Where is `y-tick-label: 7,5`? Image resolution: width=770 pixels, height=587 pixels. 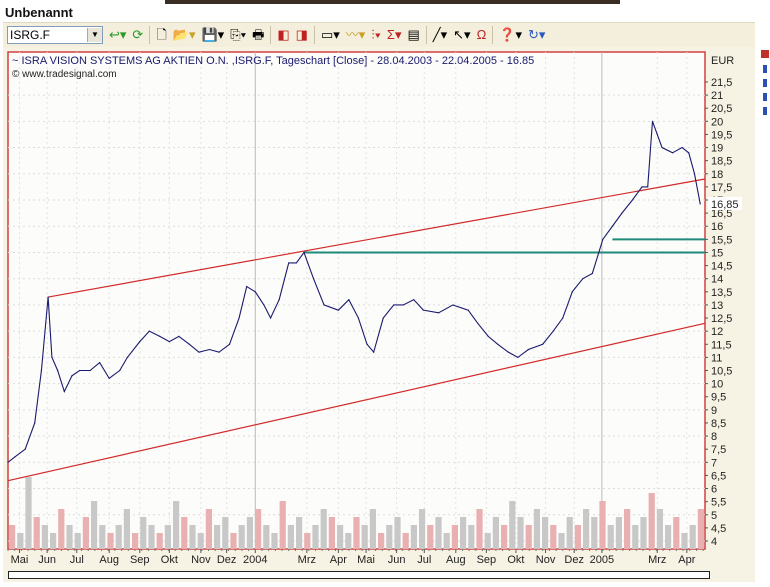 y-tick-label: 7,5 is located at coordinates (718, 450).